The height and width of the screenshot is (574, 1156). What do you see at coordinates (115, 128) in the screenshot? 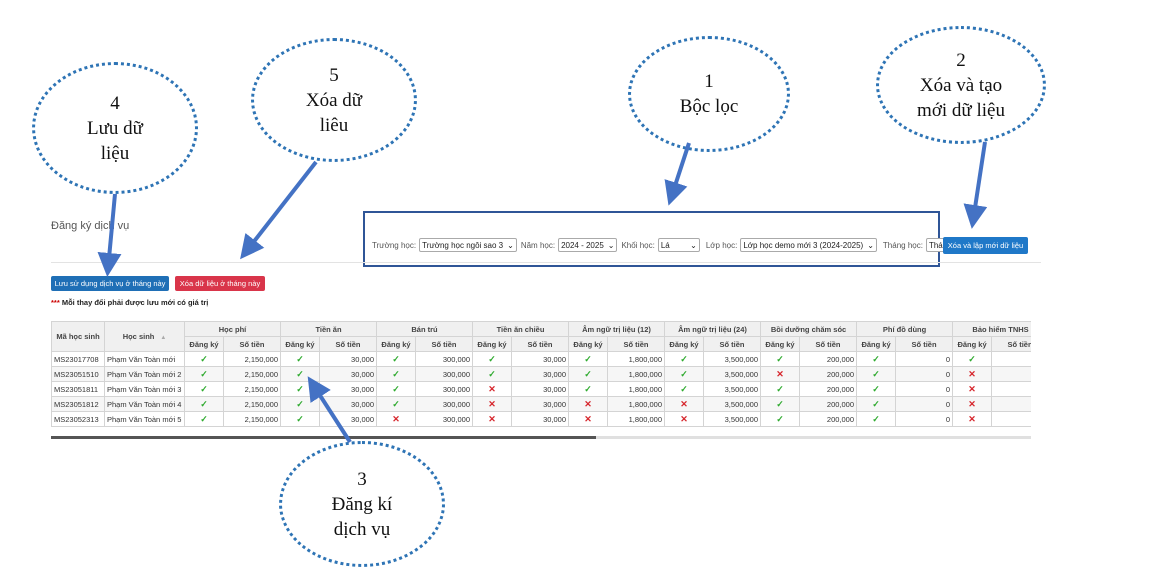
I see `annotation-4-text-line1: Lưu dữ` at bounding box center [115, 128].